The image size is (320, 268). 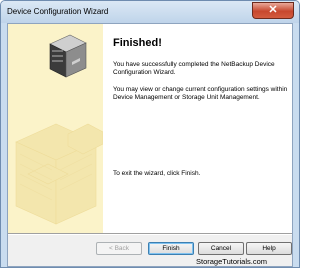 I want to click on close-button: ✕, so click(x=273, y=10).